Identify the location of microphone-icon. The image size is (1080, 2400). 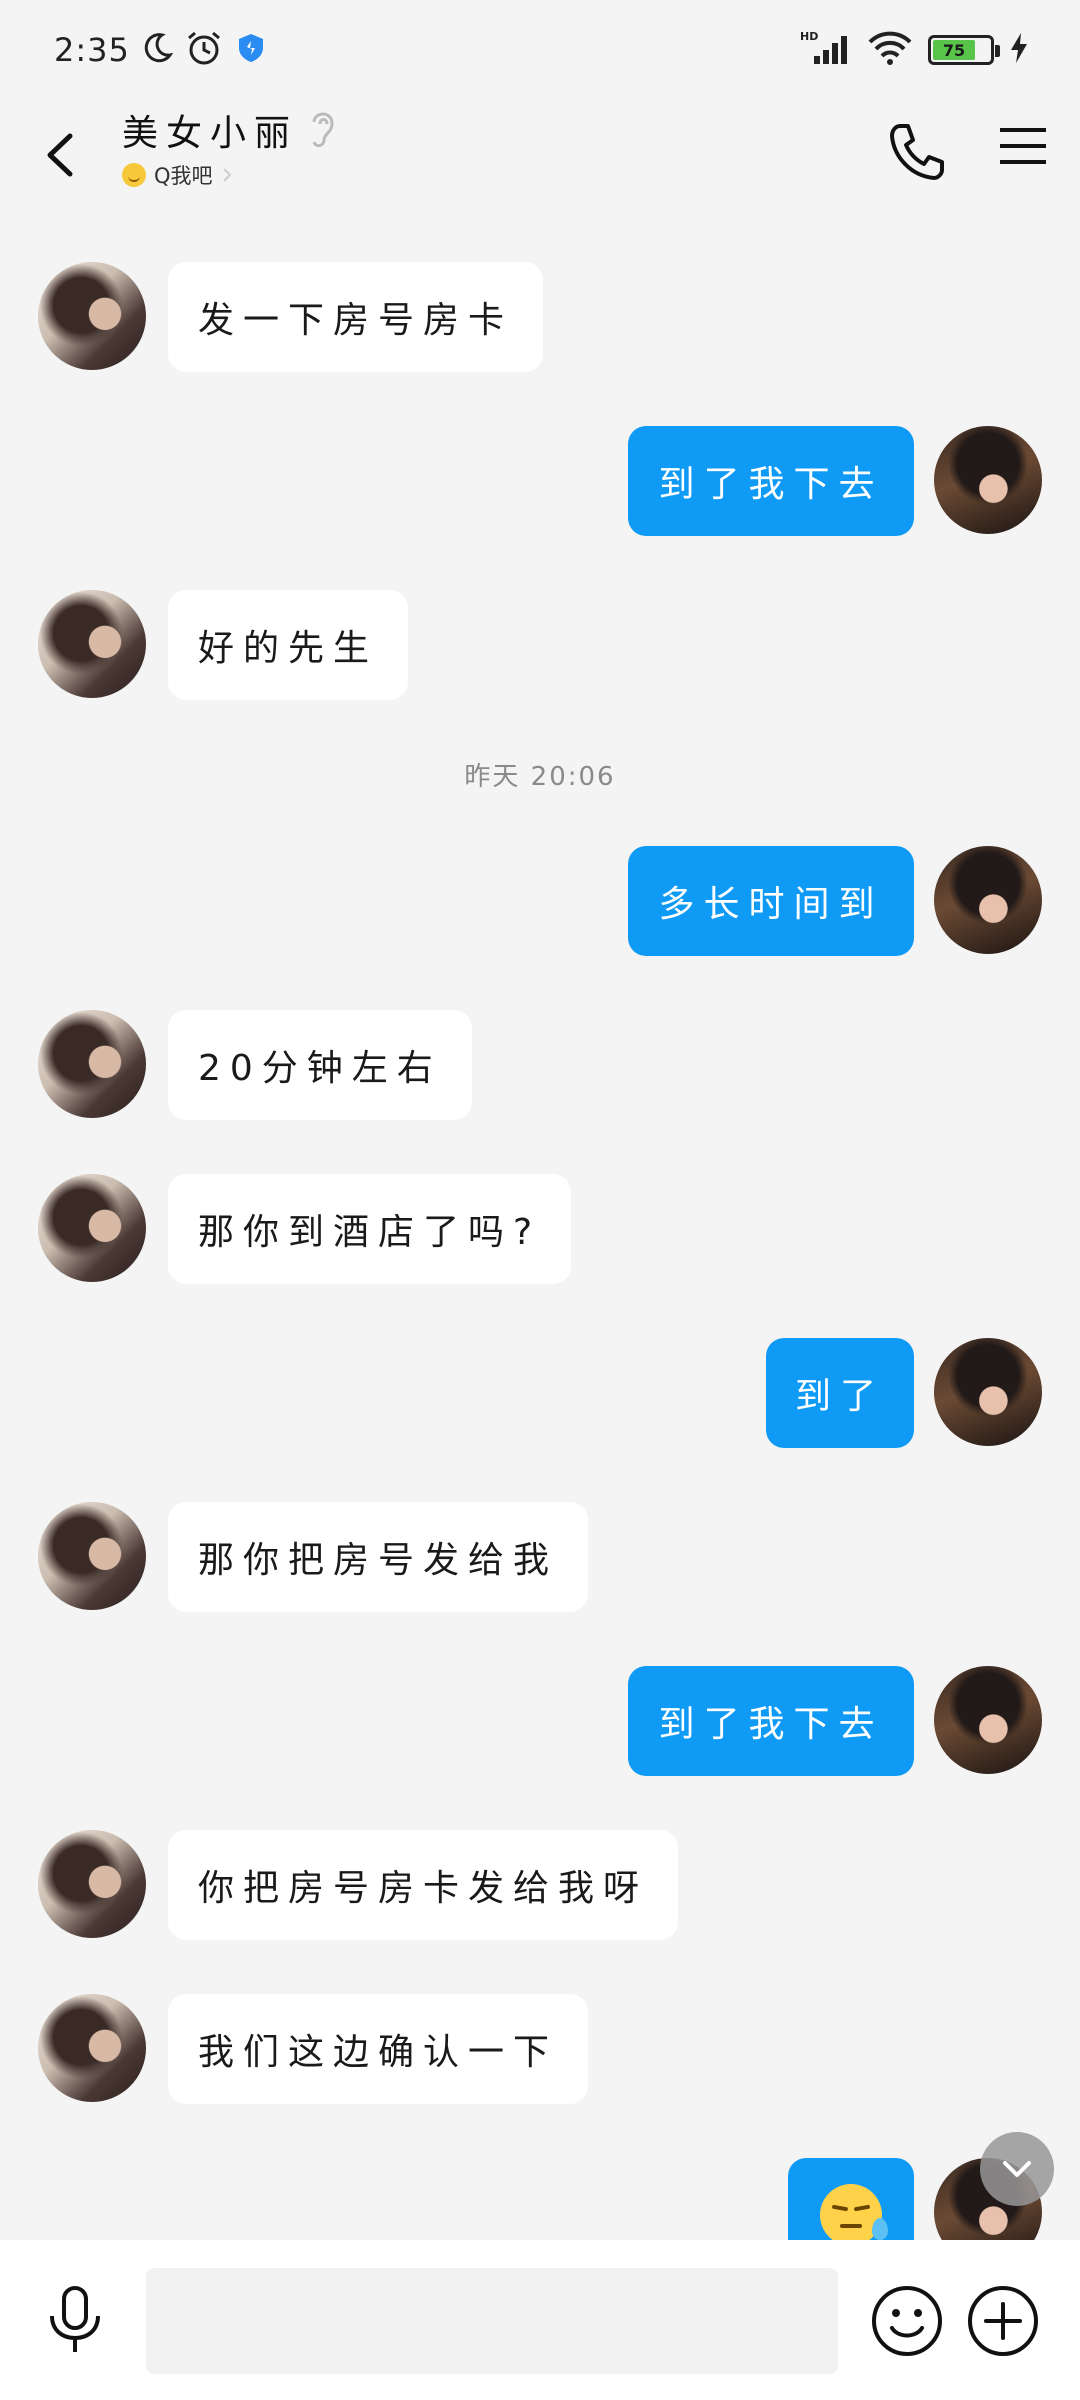
(75, 2319).